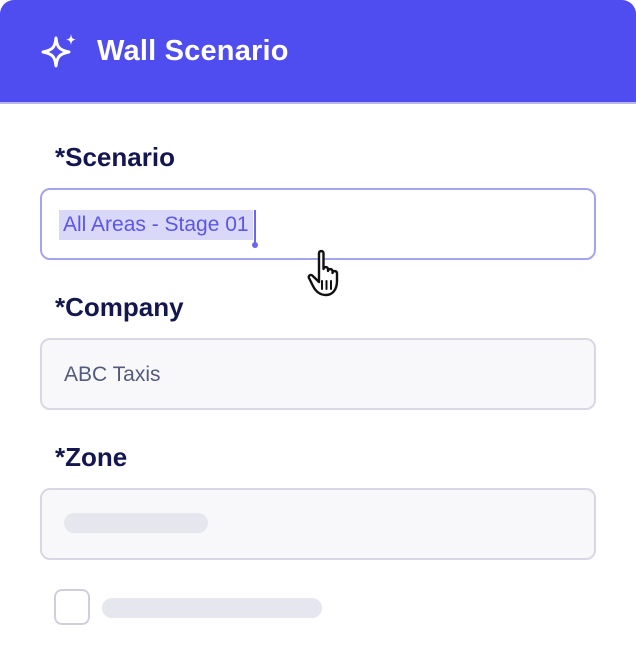  Describe the element at coordinates (212, 608) in the screenshot. I see `option-loading-placeholder` at that location.